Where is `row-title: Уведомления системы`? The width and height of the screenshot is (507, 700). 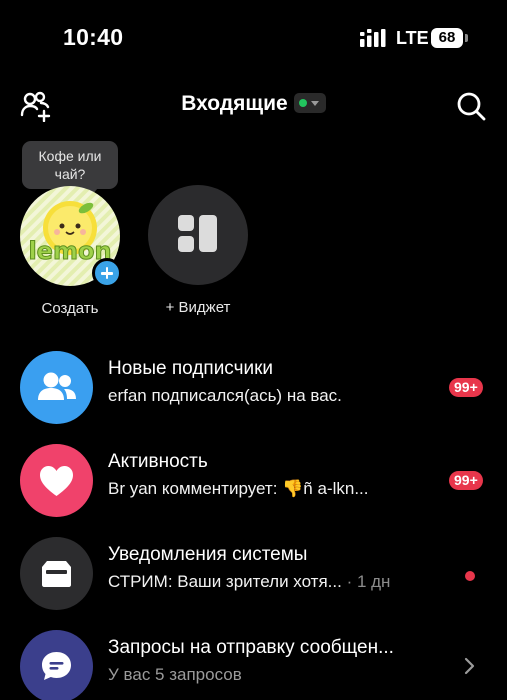 row-title: Уведомления системы is located at coordinates (208, 554).